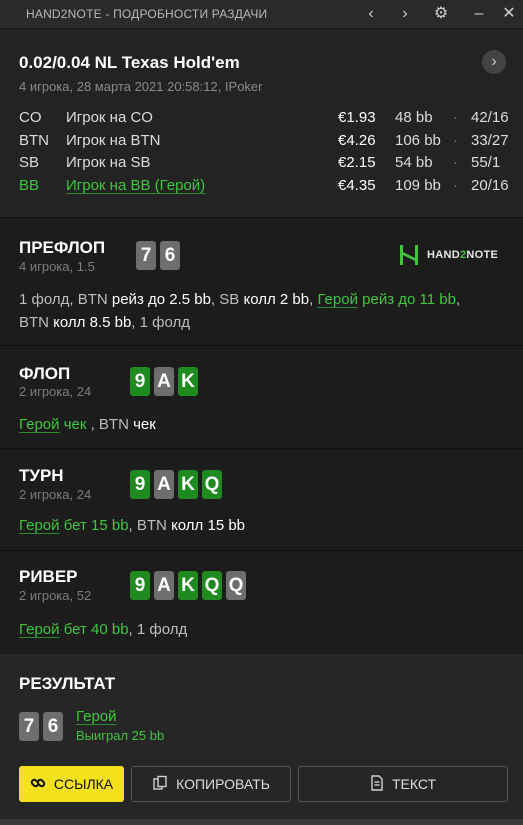  I want to click on player-position: BTN, so click(34, 140).